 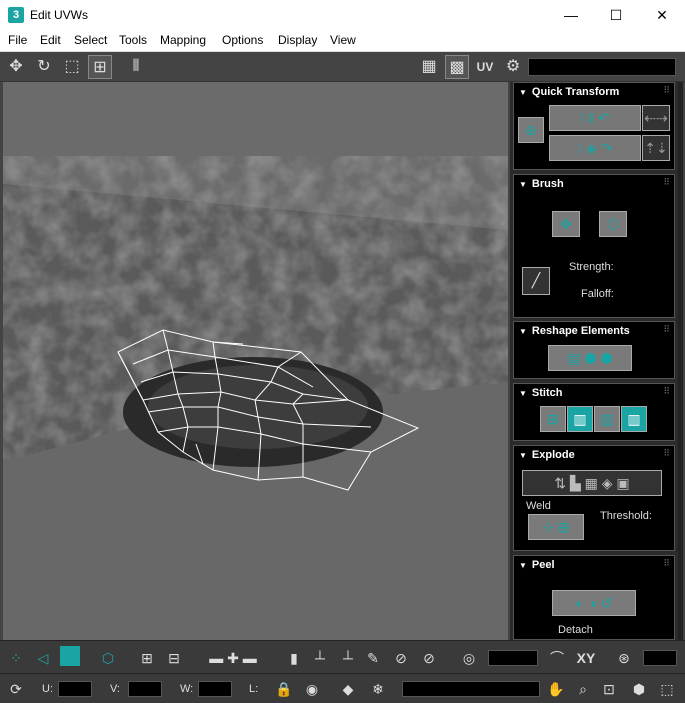 I want to click on menu-display: Display, so click(x=297, y=40).